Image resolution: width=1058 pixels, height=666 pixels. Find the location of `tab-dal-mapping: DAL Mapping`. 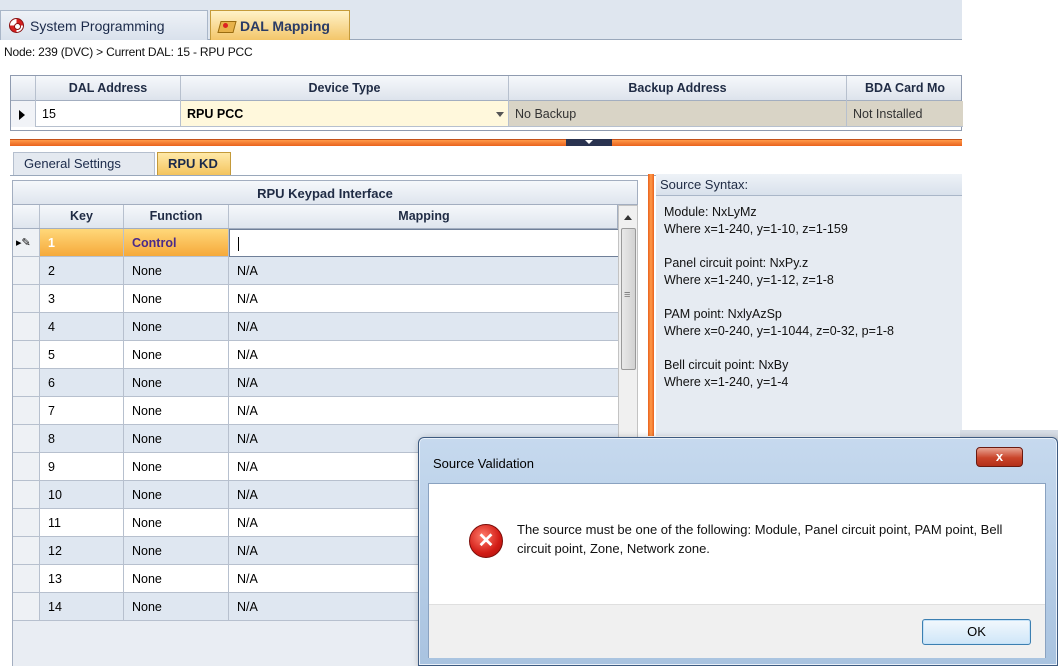

tab-dal-mapping: DAL Mapping is located at coordinates (280, 25).